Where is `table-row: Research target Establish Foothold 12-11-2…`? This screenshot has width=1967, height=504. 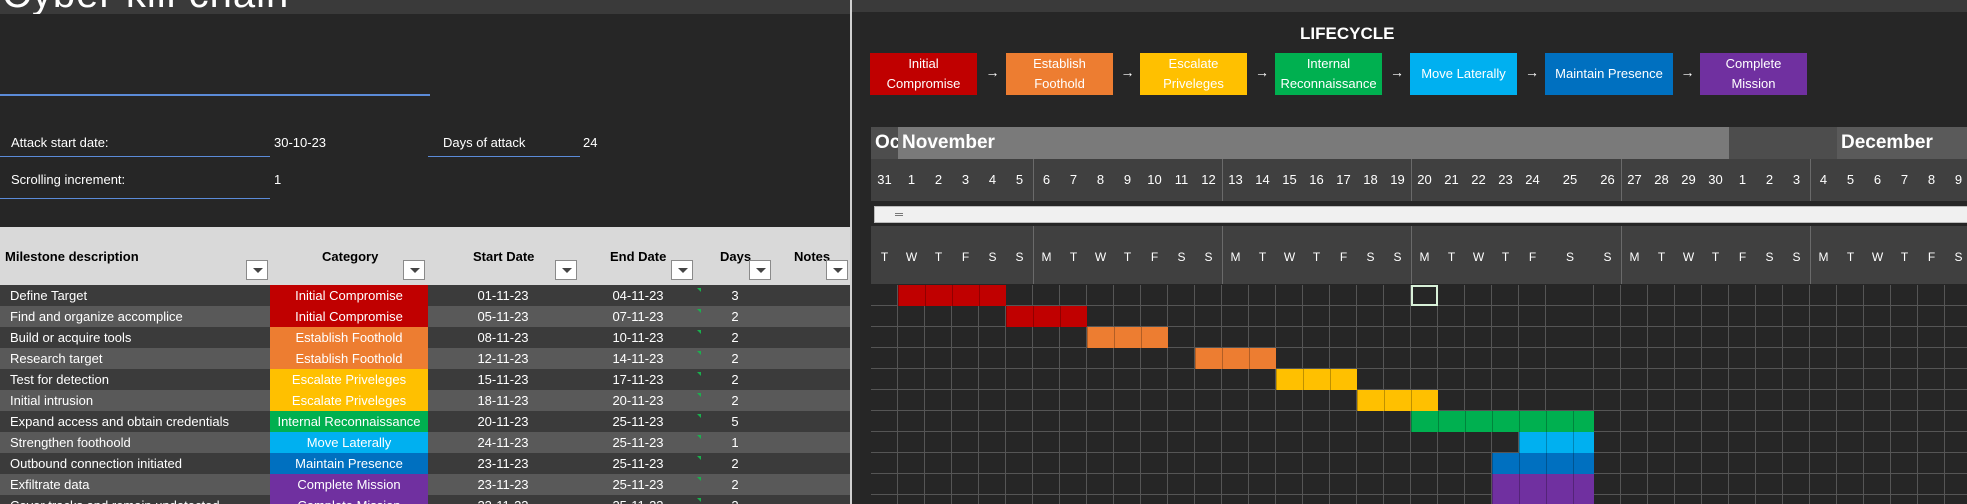 table-row: Research target Establish Foothold 12-11-2… is located at coordinates (425, 358).